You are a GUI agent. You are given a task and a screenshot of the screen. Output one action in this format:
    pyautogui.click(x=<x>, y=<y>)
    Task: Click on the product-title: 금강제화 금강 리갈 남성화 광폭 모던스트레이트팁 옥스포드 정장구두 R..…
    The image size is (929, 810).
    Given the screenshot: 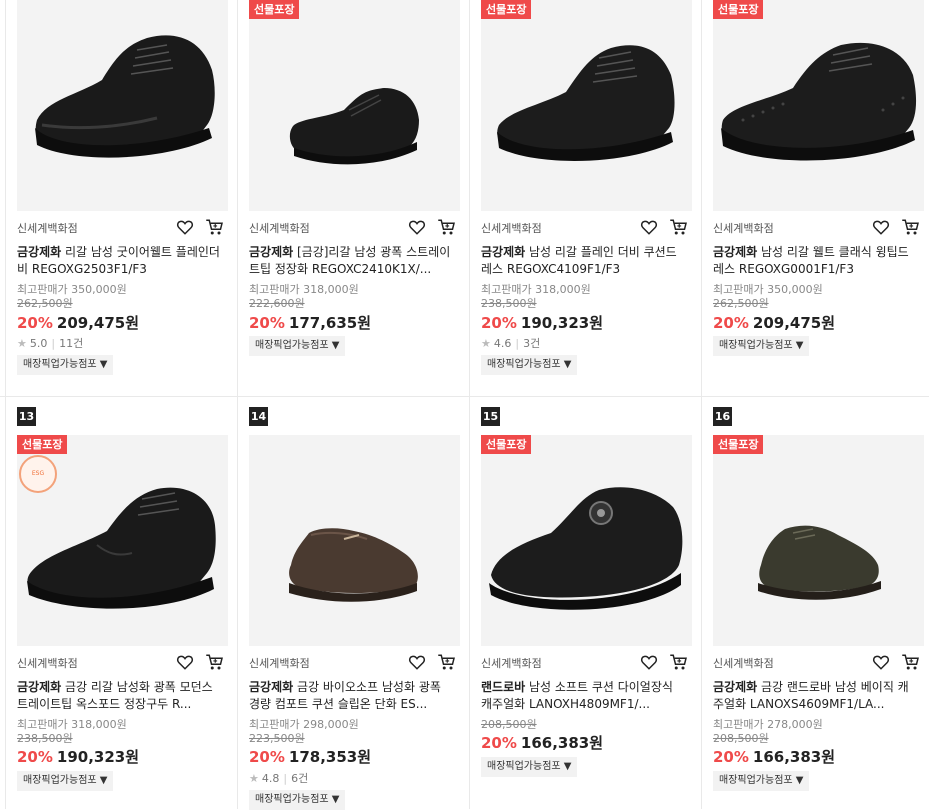 What is the action you would take?
    pyautogui.click(x=119, y=696)
    